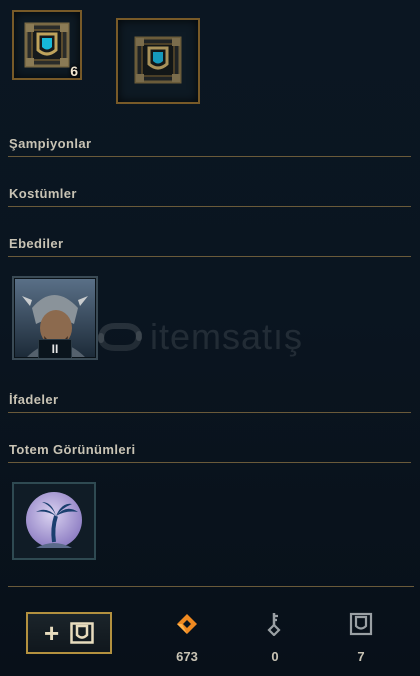 This screenshot has width=420, height=676. I want to click on chest-icon, so click(82, 633).